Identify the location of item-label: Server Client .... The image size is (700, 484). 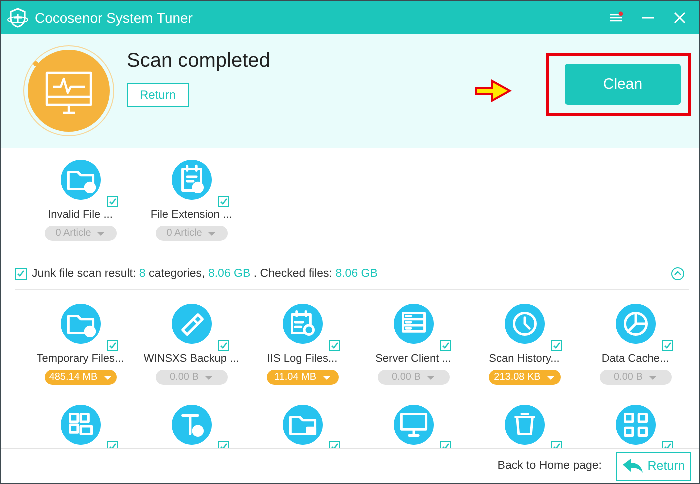
(414, 359).